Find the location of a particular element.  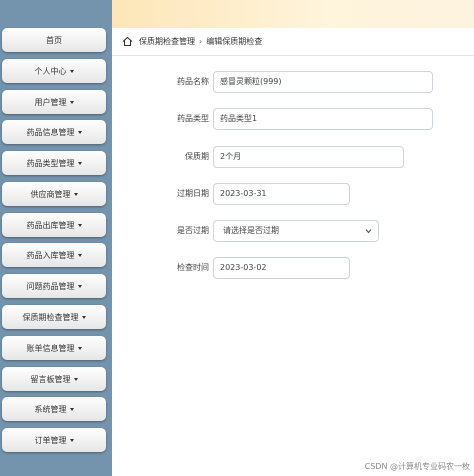

breadcrumb-parent: 保质期检查管理 is located at coordinates (167, 41).